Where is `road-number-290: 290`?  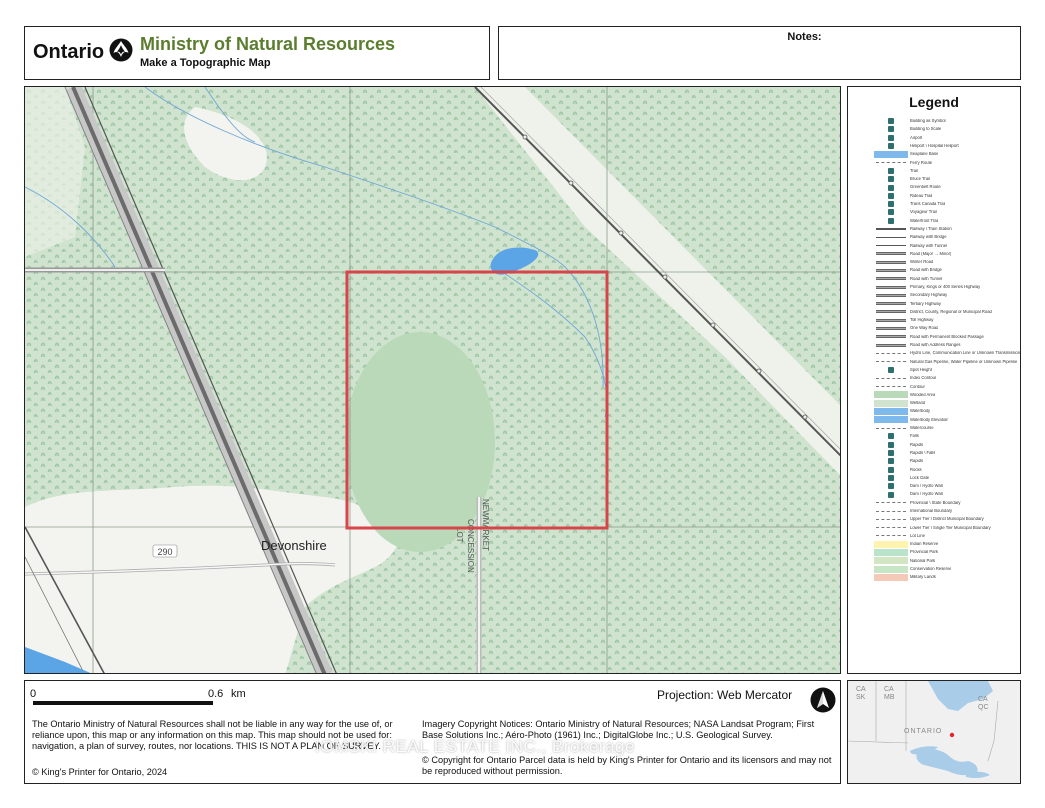 road-number-290: 290 is located at coordinates (164, 552).